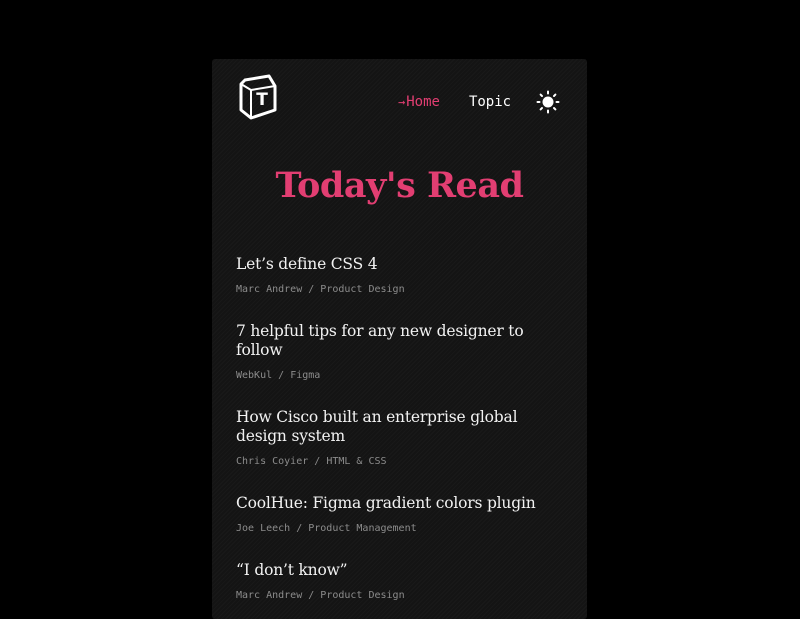 This screenshot has height=619, width=800. What do you see at coordinates (305, 375) in the screenshot?
I see `article-category: Figma` at bounding box center [305, 375].